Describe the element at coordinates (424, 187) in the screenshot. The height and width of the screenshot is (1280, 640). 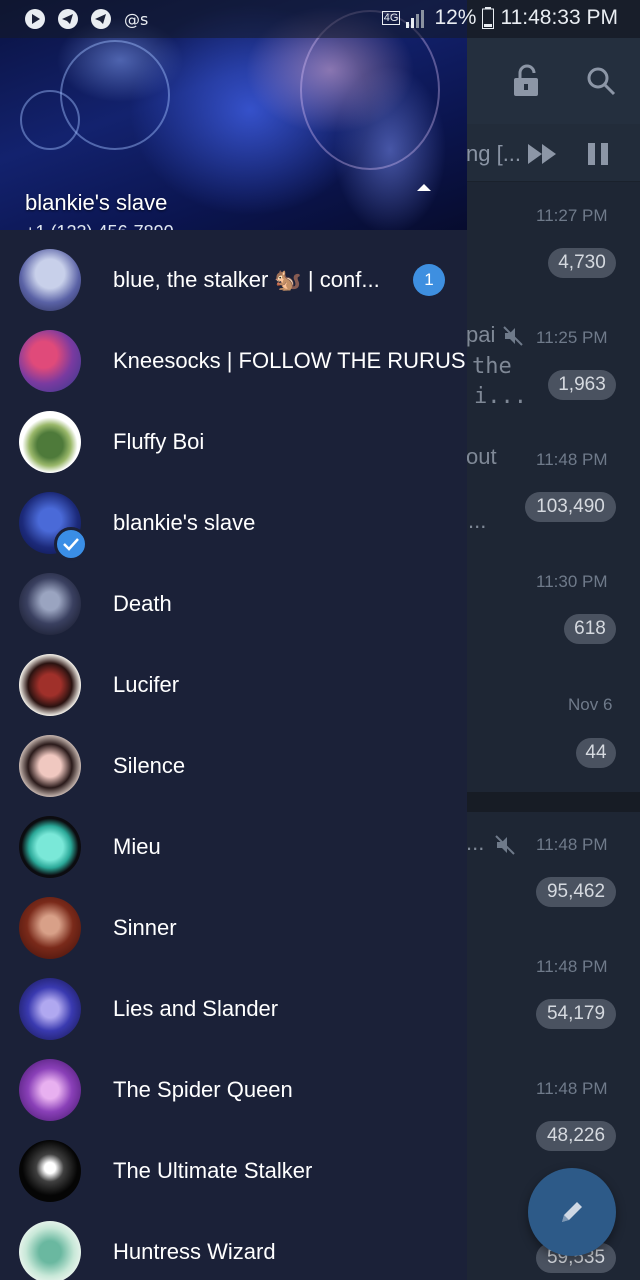
I see `account-toggle-arrow-icon` at that location.